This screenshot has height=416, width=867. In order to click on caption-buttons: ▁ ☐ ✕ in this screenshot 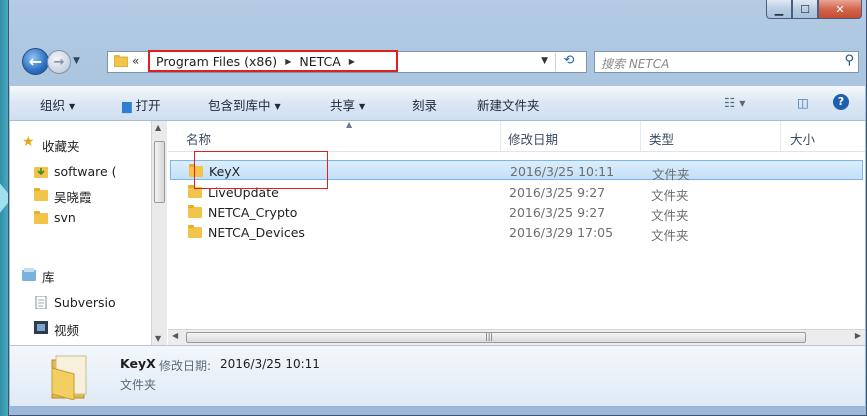, I will do `click(814, 9)`.